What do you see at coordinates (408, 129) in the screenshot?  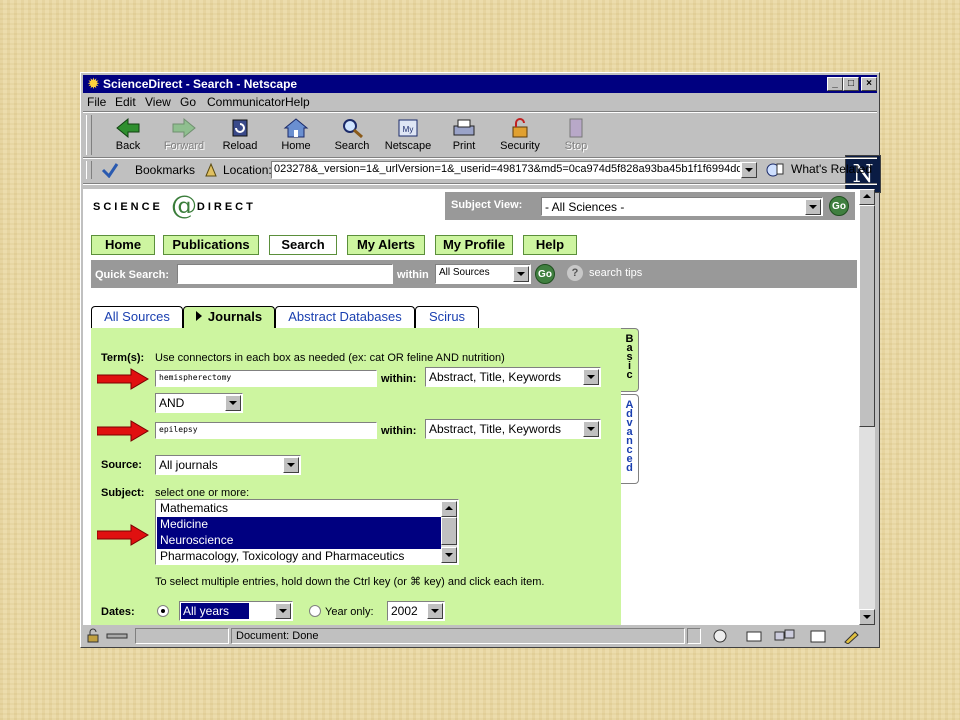 I see `svg-text: My` at bounding box center [408, 129].